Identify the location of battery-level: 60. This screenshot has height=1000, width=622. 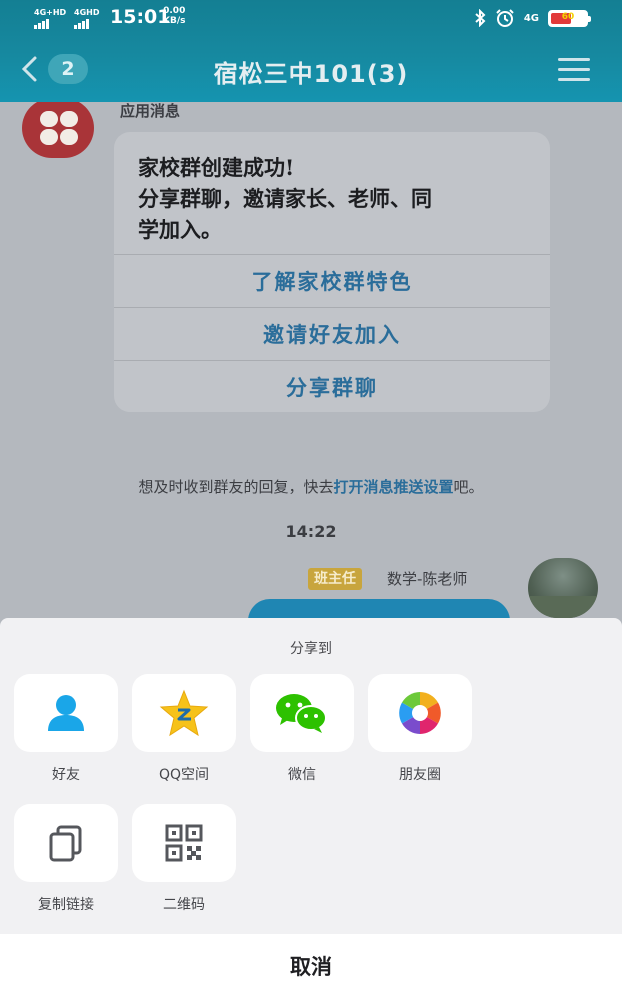
(568, 16).